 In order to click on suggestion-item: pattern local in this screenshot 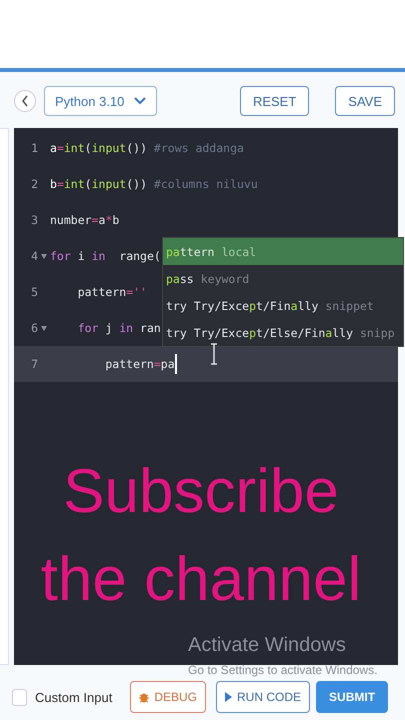, I will do `click(283, 251)`.